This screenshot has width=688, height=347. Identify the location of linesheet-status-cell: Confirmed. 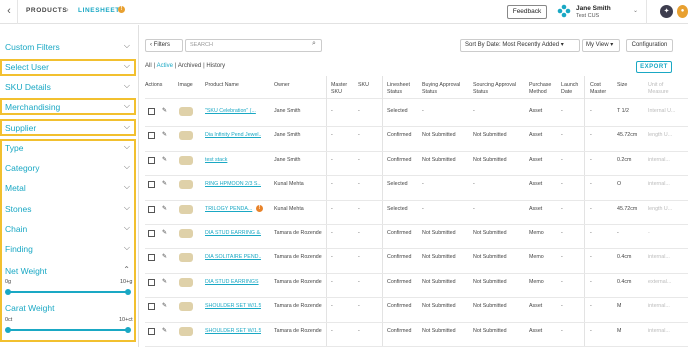
(399, 330).